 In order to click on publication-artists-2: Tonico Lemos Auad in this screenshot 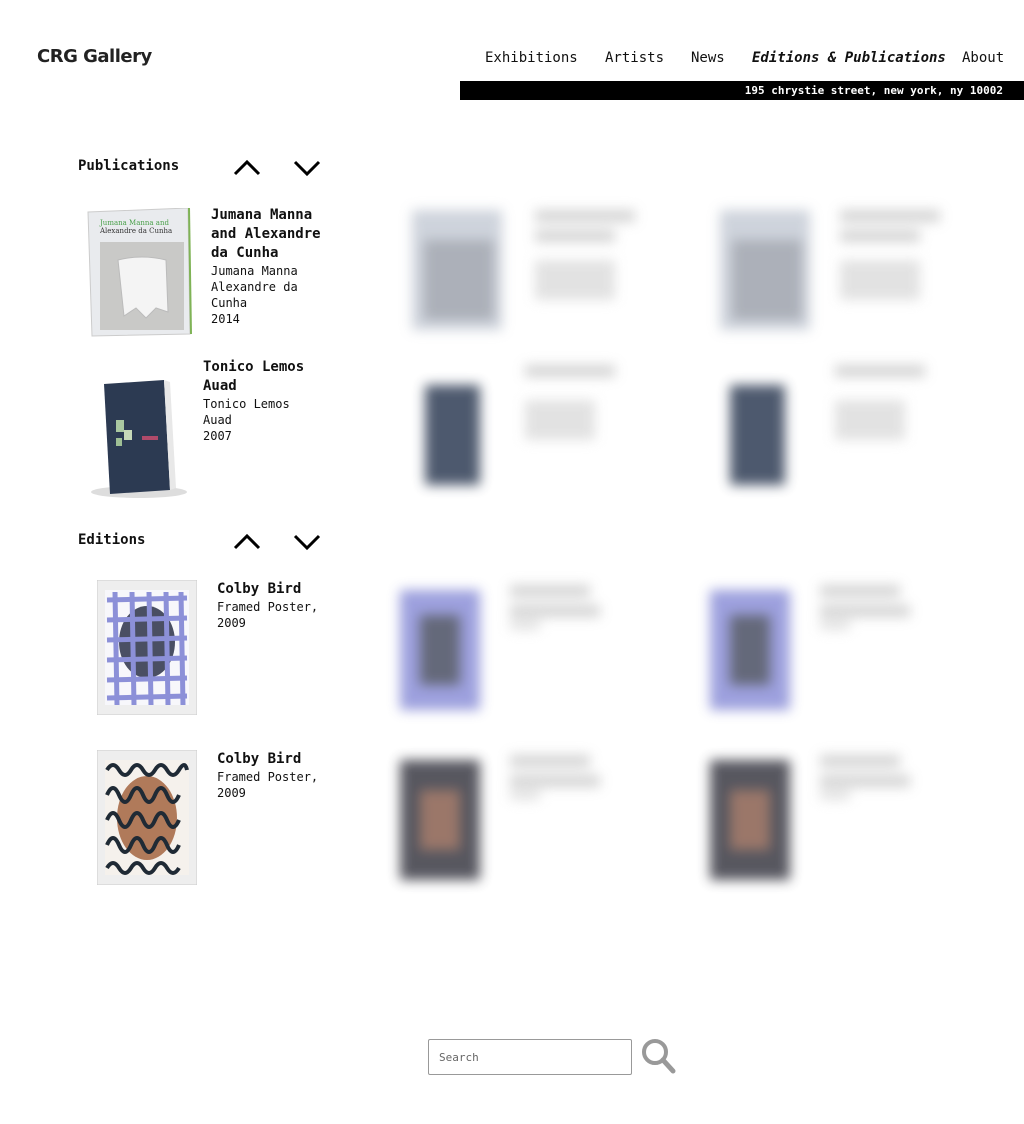, I will do `click(246, 412)`.